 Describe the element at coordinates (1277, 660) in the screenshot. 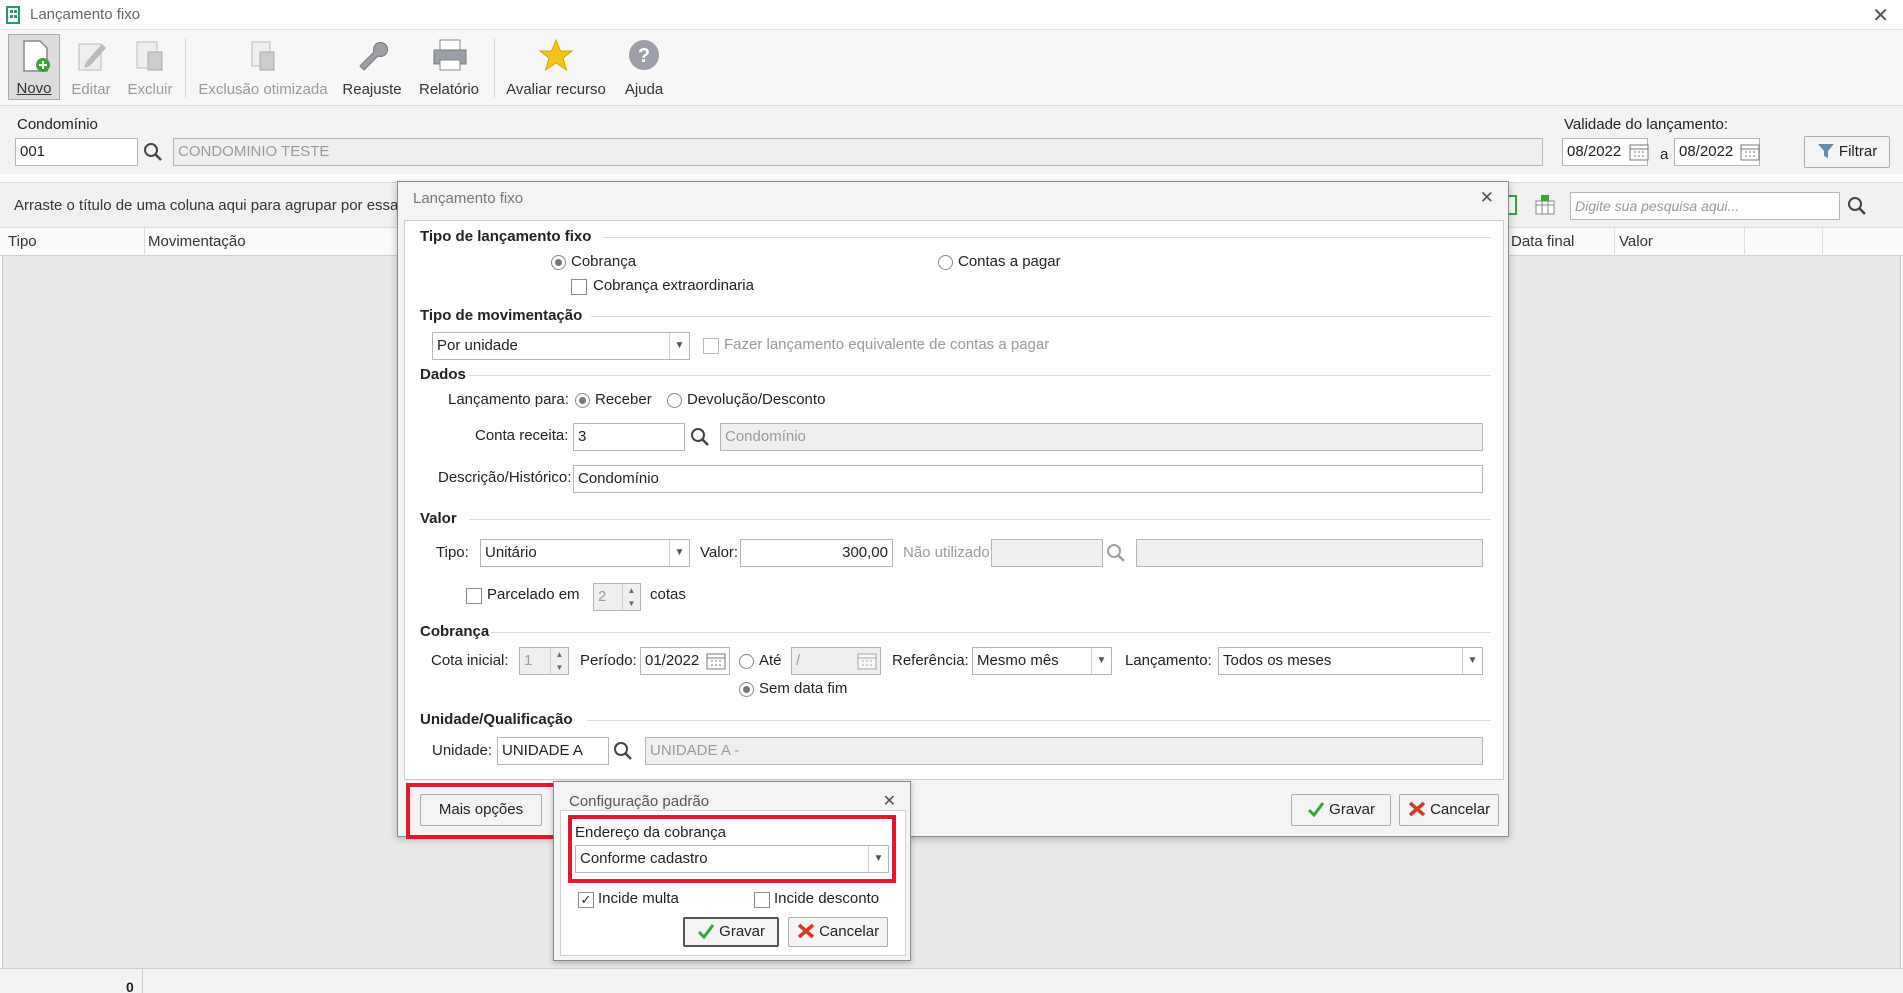

I see `lancamento-value: Todos os meses` at that location.